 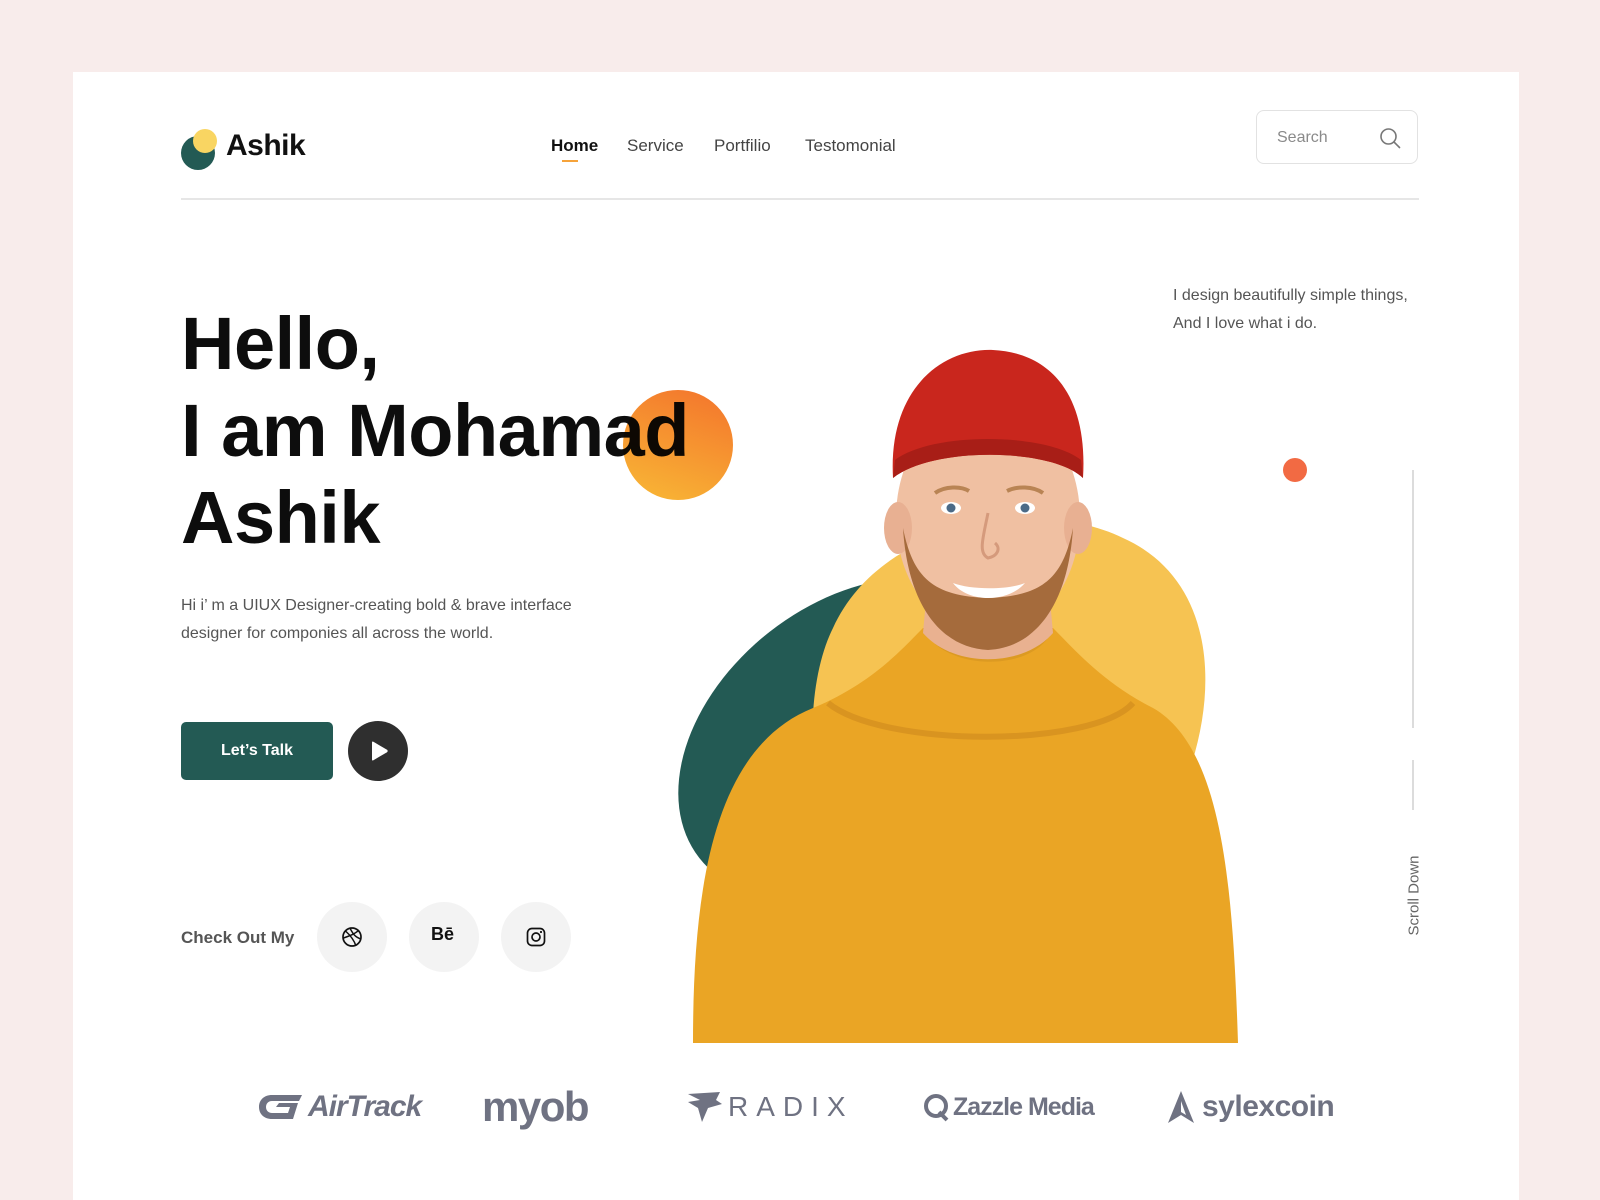 I want to click on brand-myob: myob, so click(x=536, y=1107).